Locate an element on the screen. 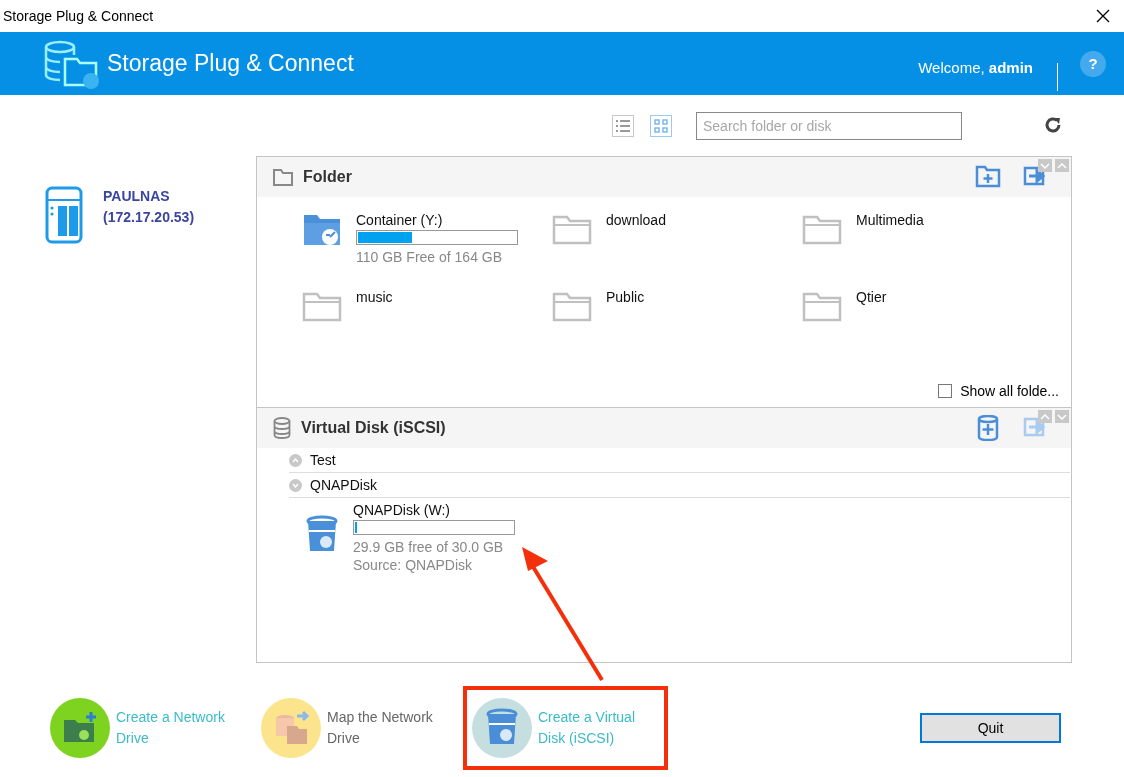  search-field: Search folder or disk is located at coordinates (829, 125).